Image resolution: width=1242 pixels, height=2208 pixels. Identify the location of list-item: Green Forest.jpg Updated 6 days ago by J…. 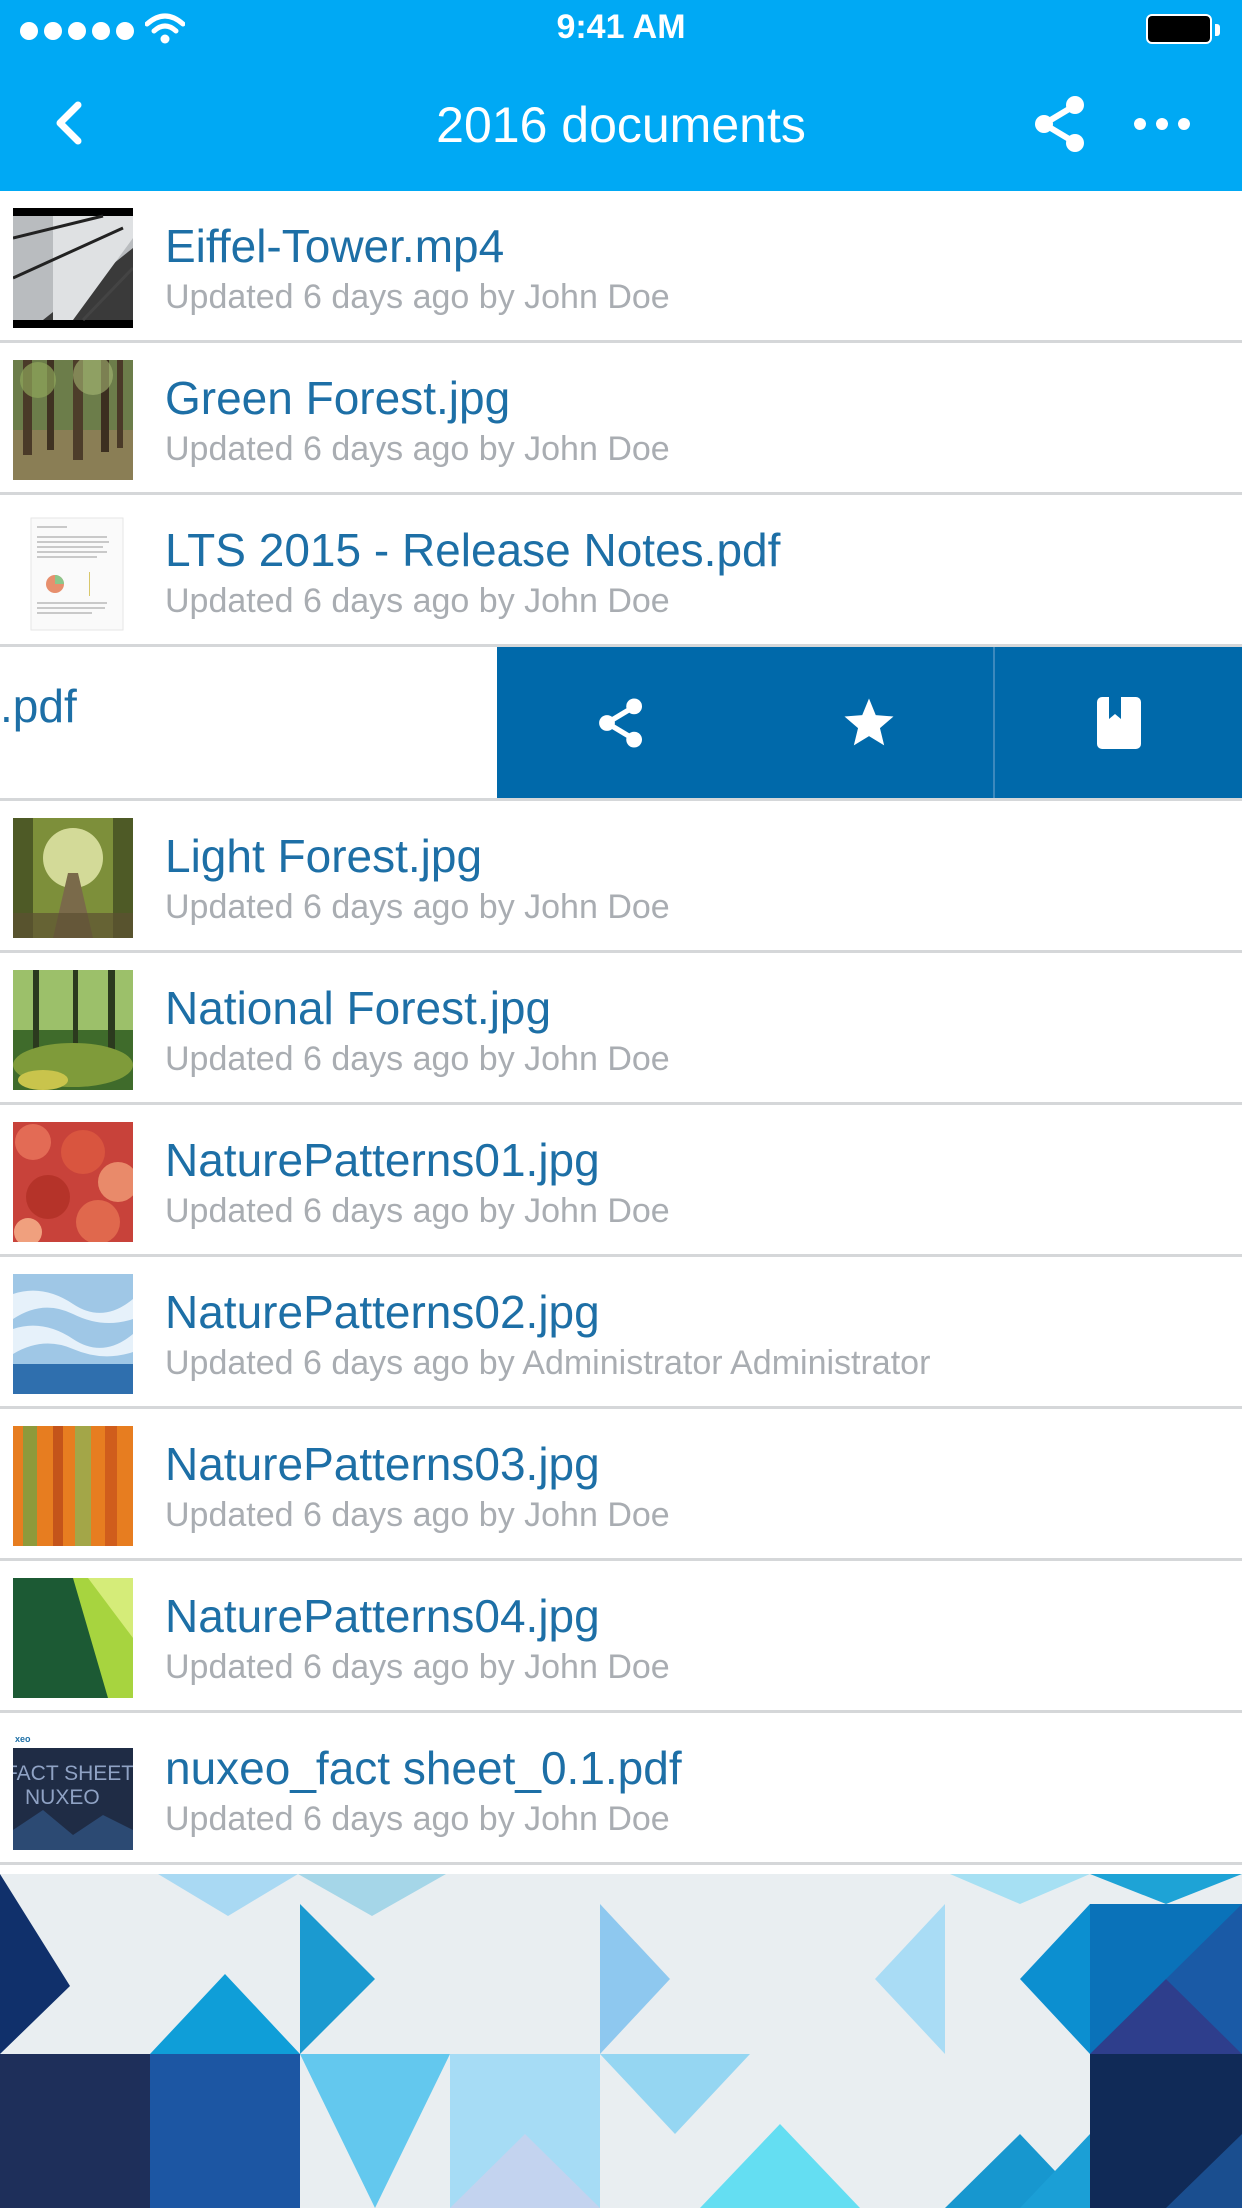
(621, 419).